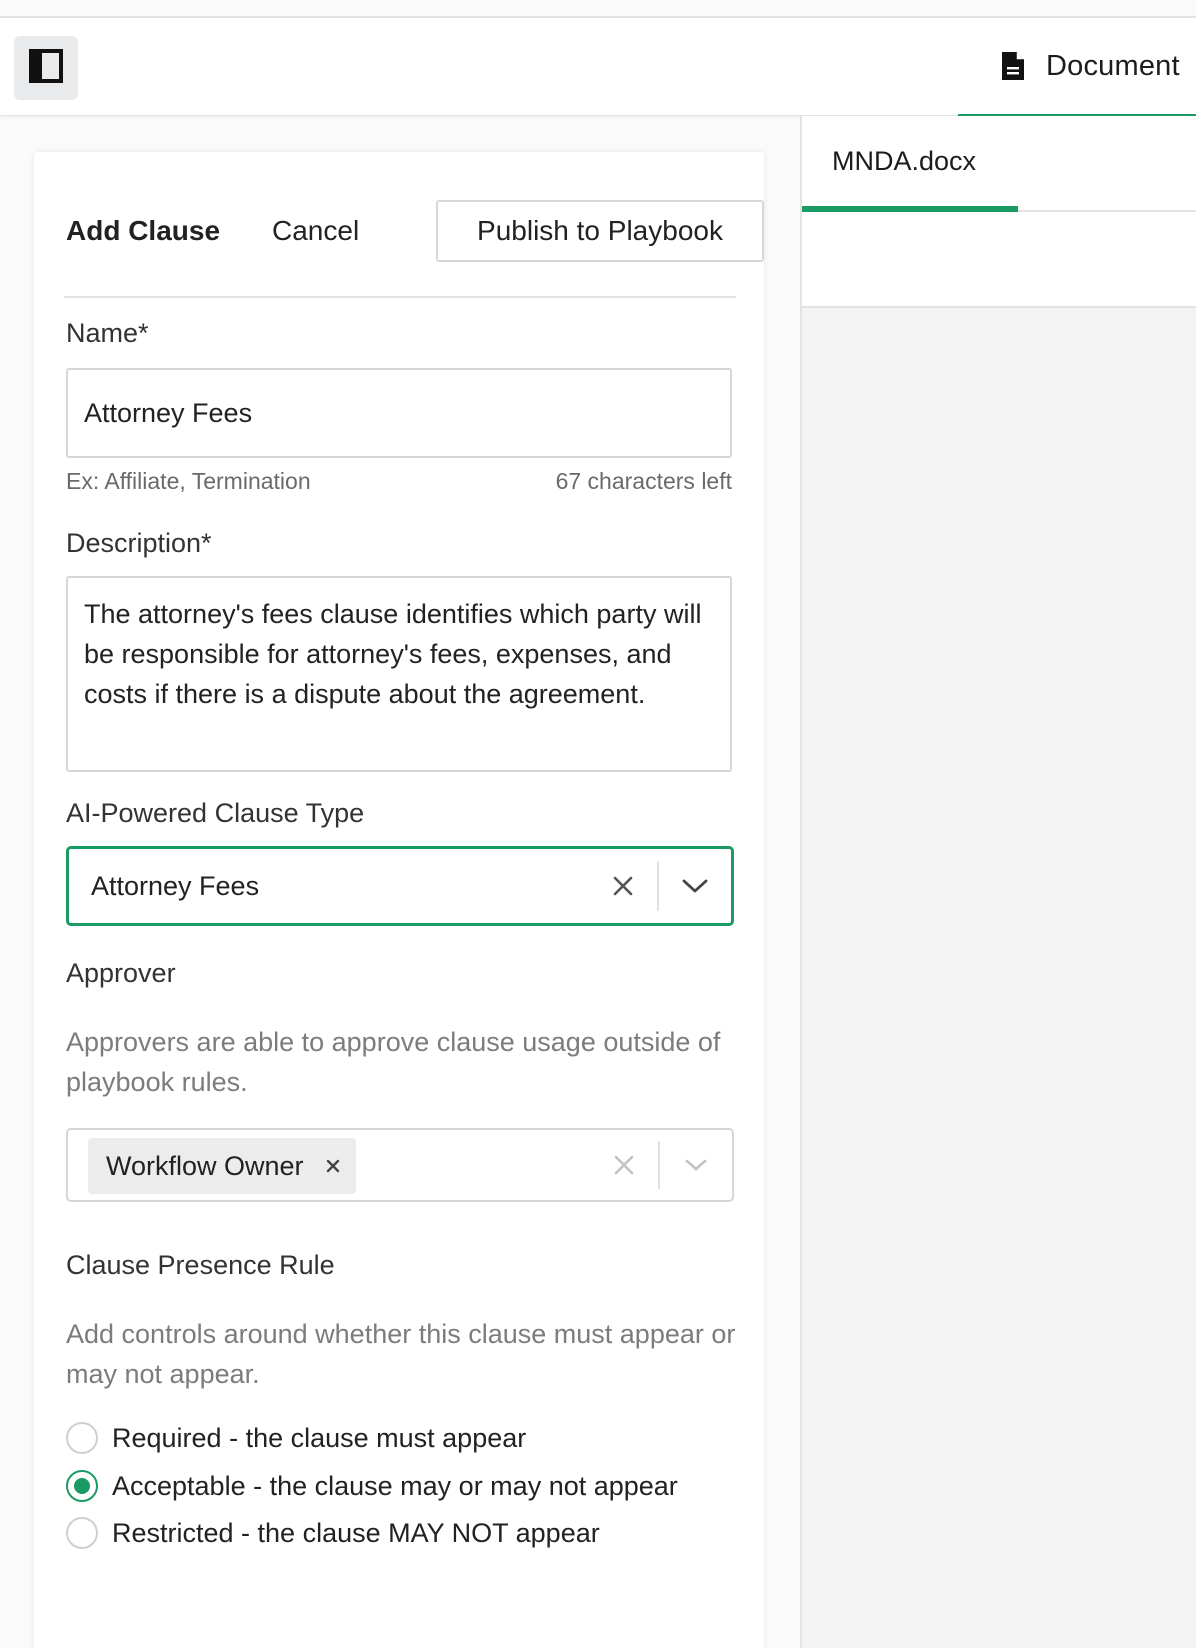 This screenshot has width=1196, height=1648. What do you see at coordinates (200, 1265) in the screenshot?
I see `presence-rule-label: Clause Presence Rule` at bounding box center [200, 1265].